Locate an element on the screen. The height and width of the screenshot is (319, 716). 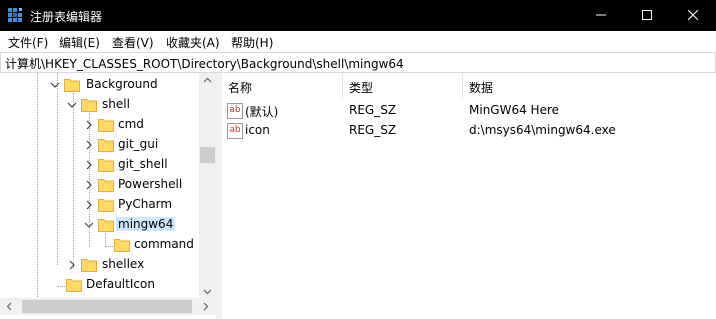
tree-item-background: Background is located at coordinates (100, 85).